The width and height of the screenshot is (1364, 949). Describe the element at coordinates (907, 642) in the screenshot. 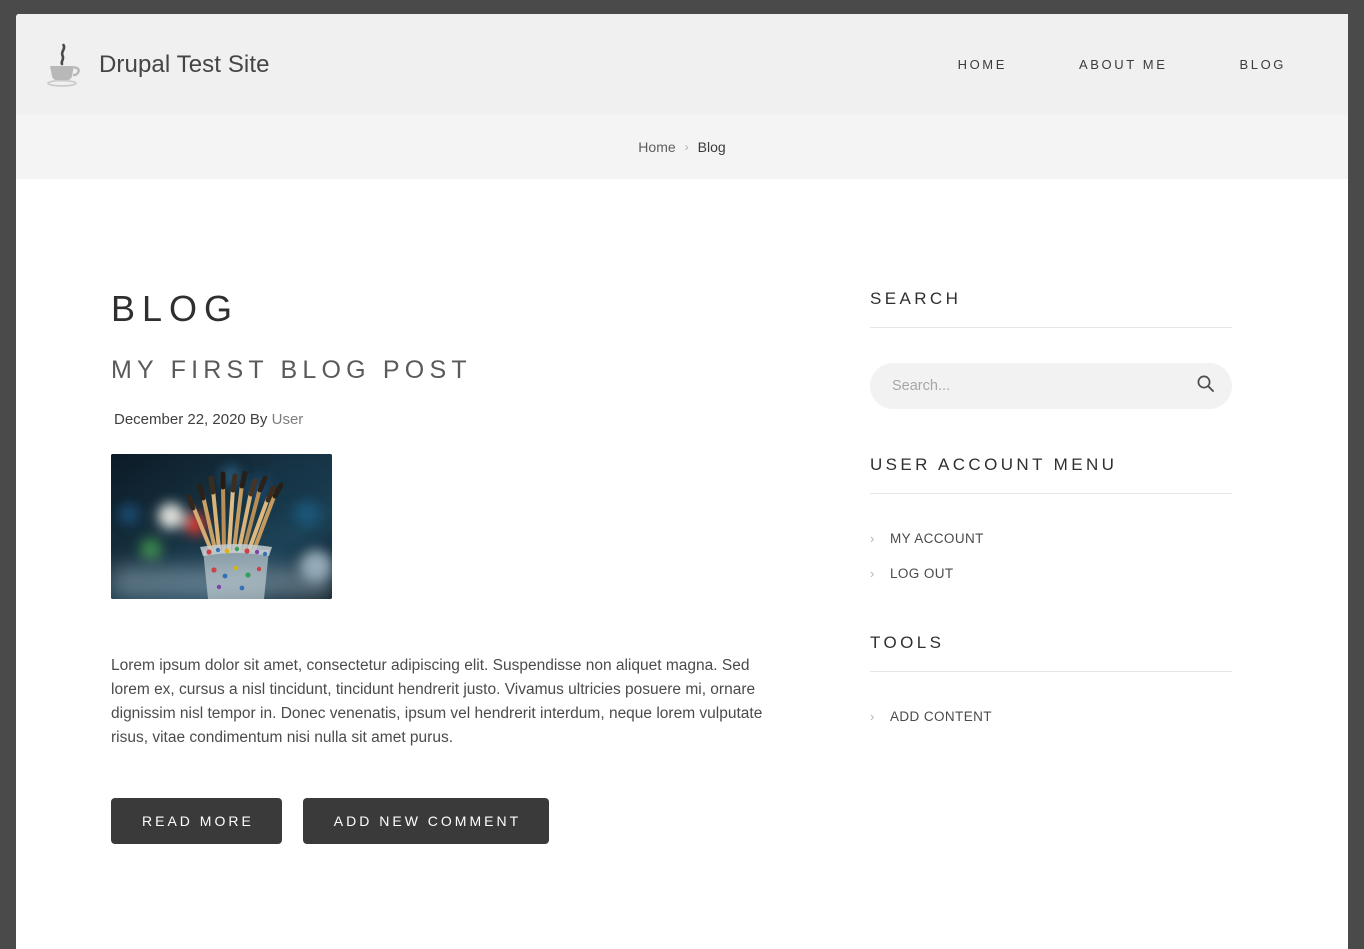

I see `tools-block-heading: TOOLS` at that location.